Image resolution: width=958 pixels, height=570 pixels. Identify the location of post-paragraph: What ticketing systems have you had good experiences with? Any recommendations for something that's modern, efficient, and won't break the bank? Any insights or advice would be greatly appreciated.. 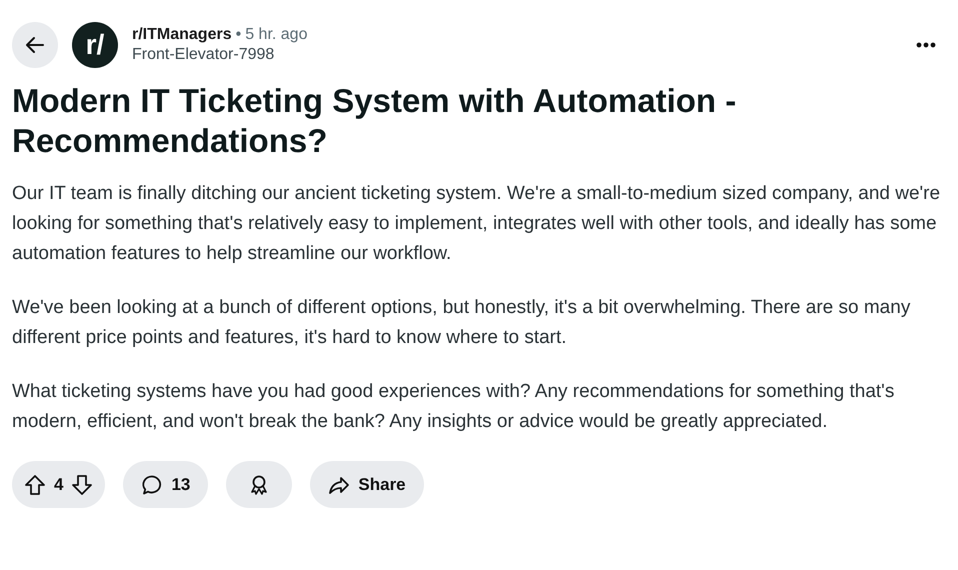
(454, 407).